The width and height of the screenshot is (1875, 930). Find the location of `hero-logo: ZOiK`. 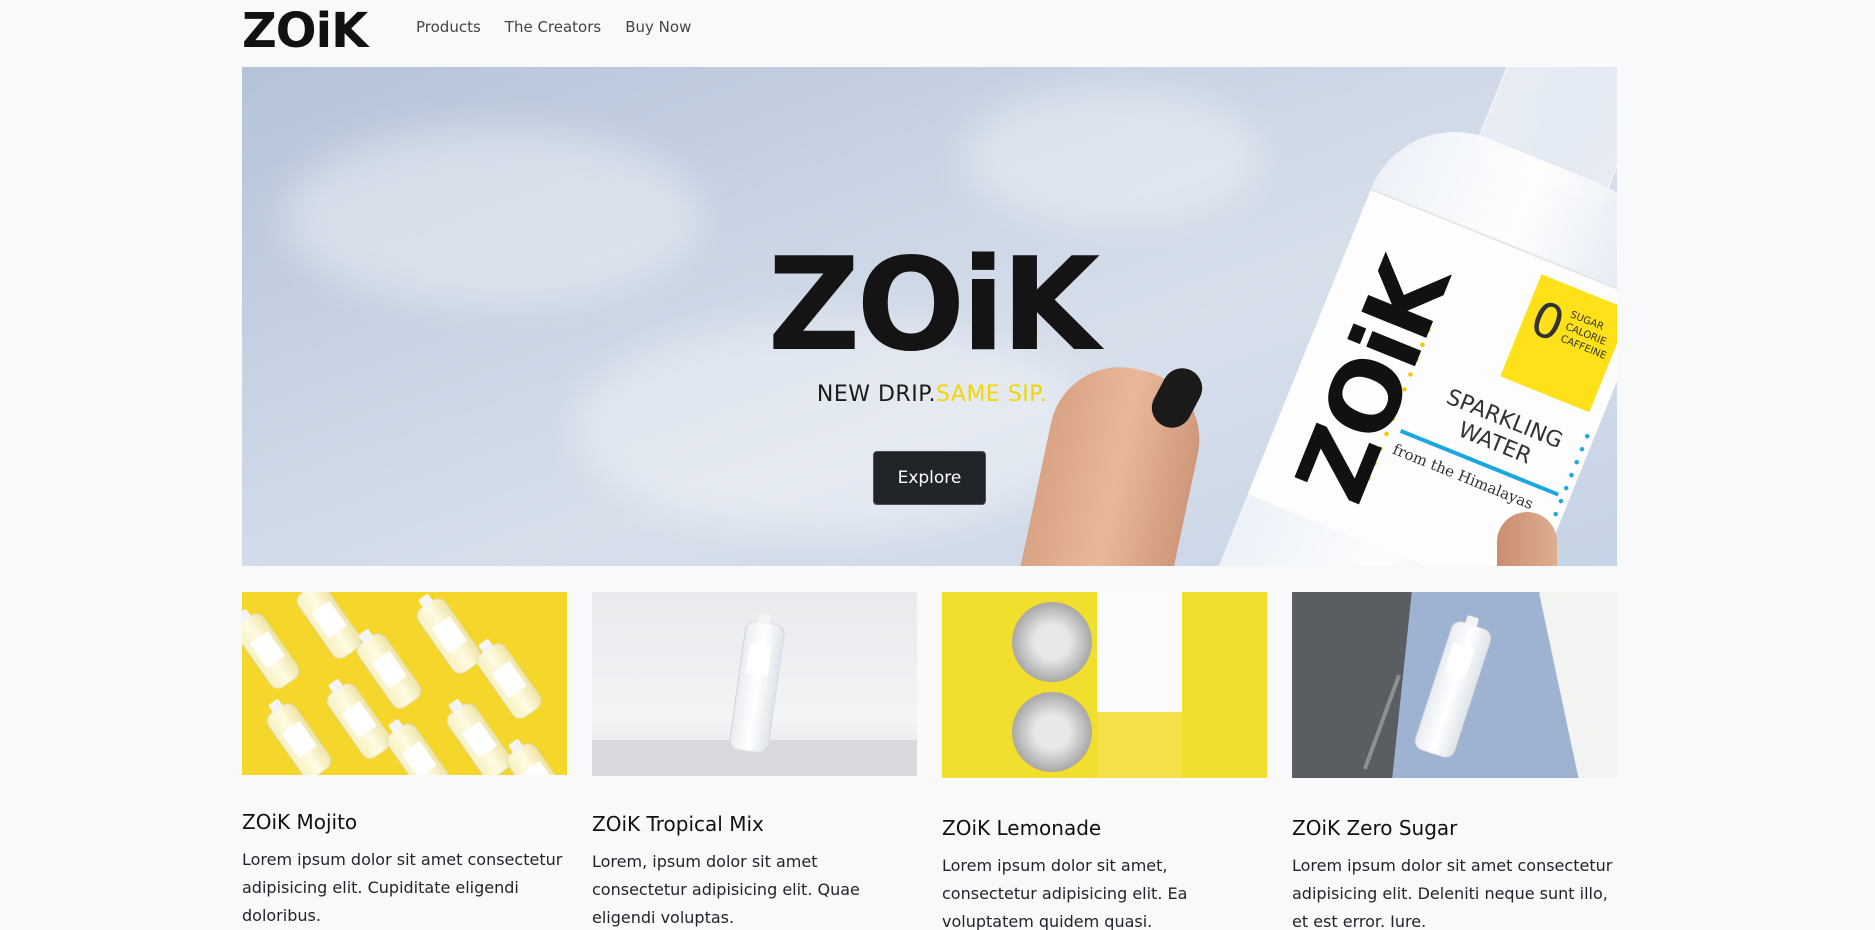

hero-logo: ZOiK is located at coordinates (934, 306).